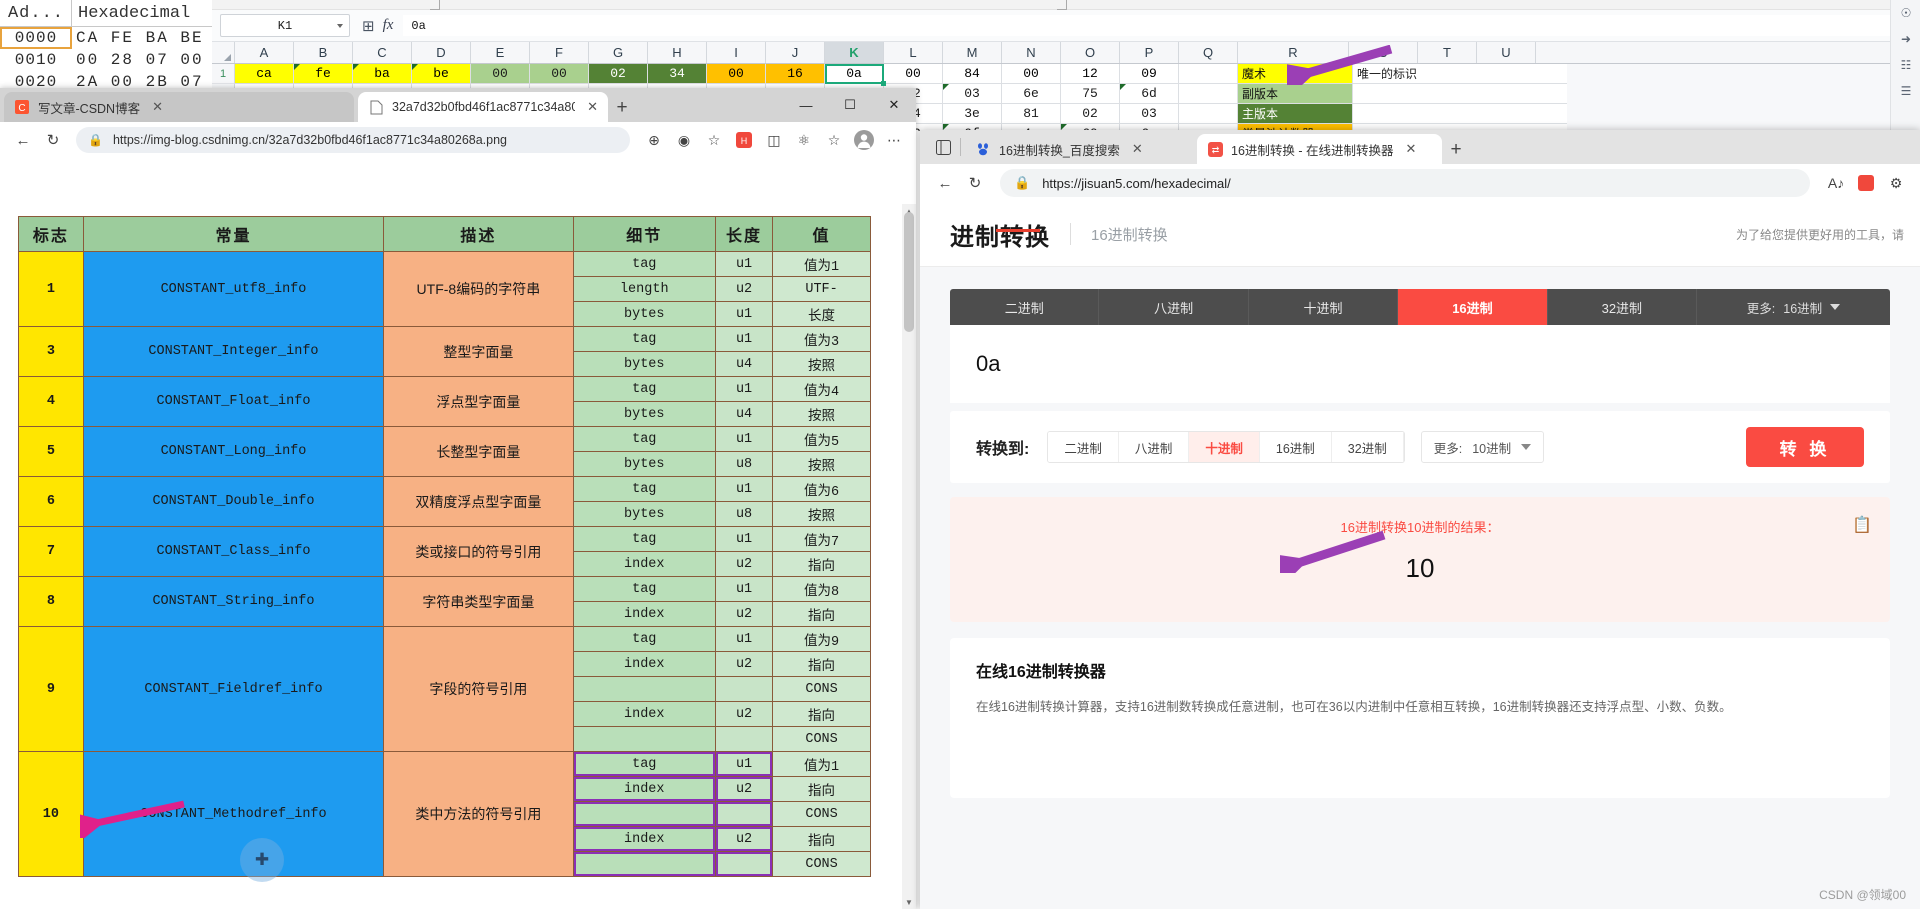  I want to click on column-header-J: J, so click(795, 52).